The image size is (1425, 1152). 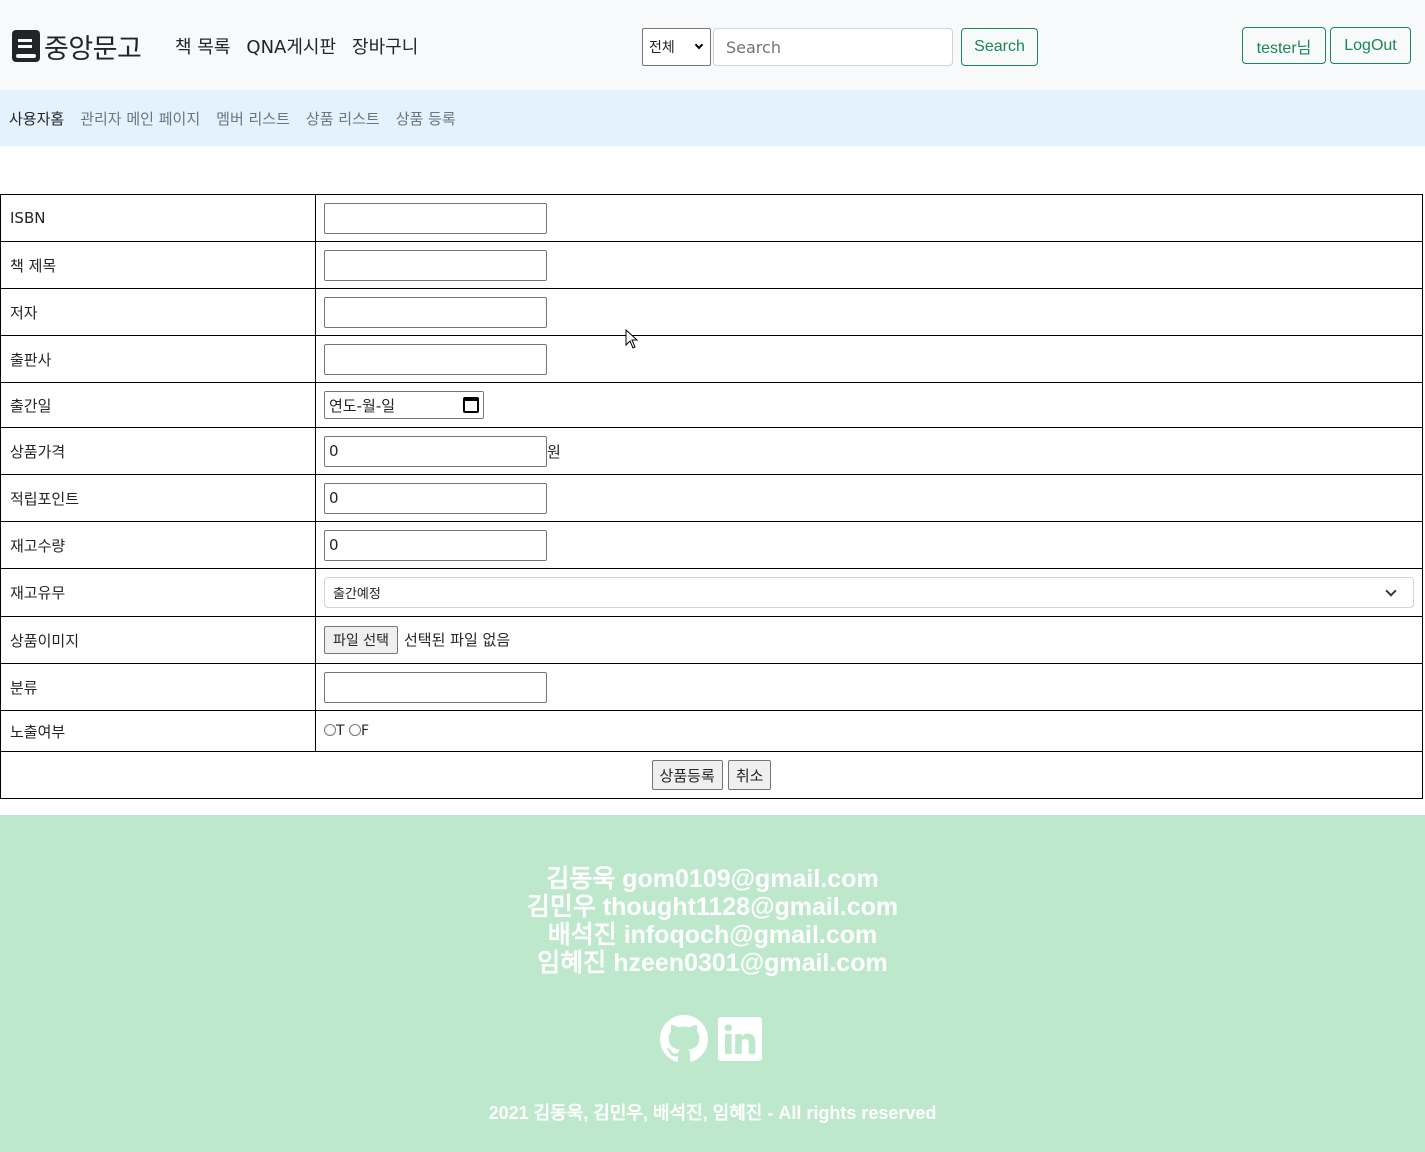 What do you see at coordinates (158, 312) in the screenshot?
I see `author-label: 저자` at bounding box center [158, 312].